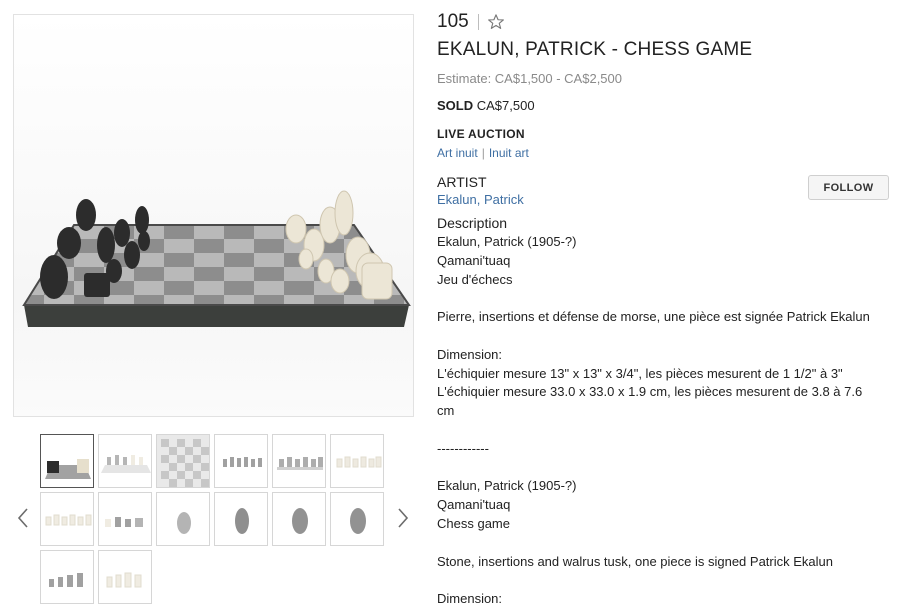  What do you see at coordinates (403, 518) in the screenshot?
I see `chevron-right-icon` at bounding box center [403, 518].